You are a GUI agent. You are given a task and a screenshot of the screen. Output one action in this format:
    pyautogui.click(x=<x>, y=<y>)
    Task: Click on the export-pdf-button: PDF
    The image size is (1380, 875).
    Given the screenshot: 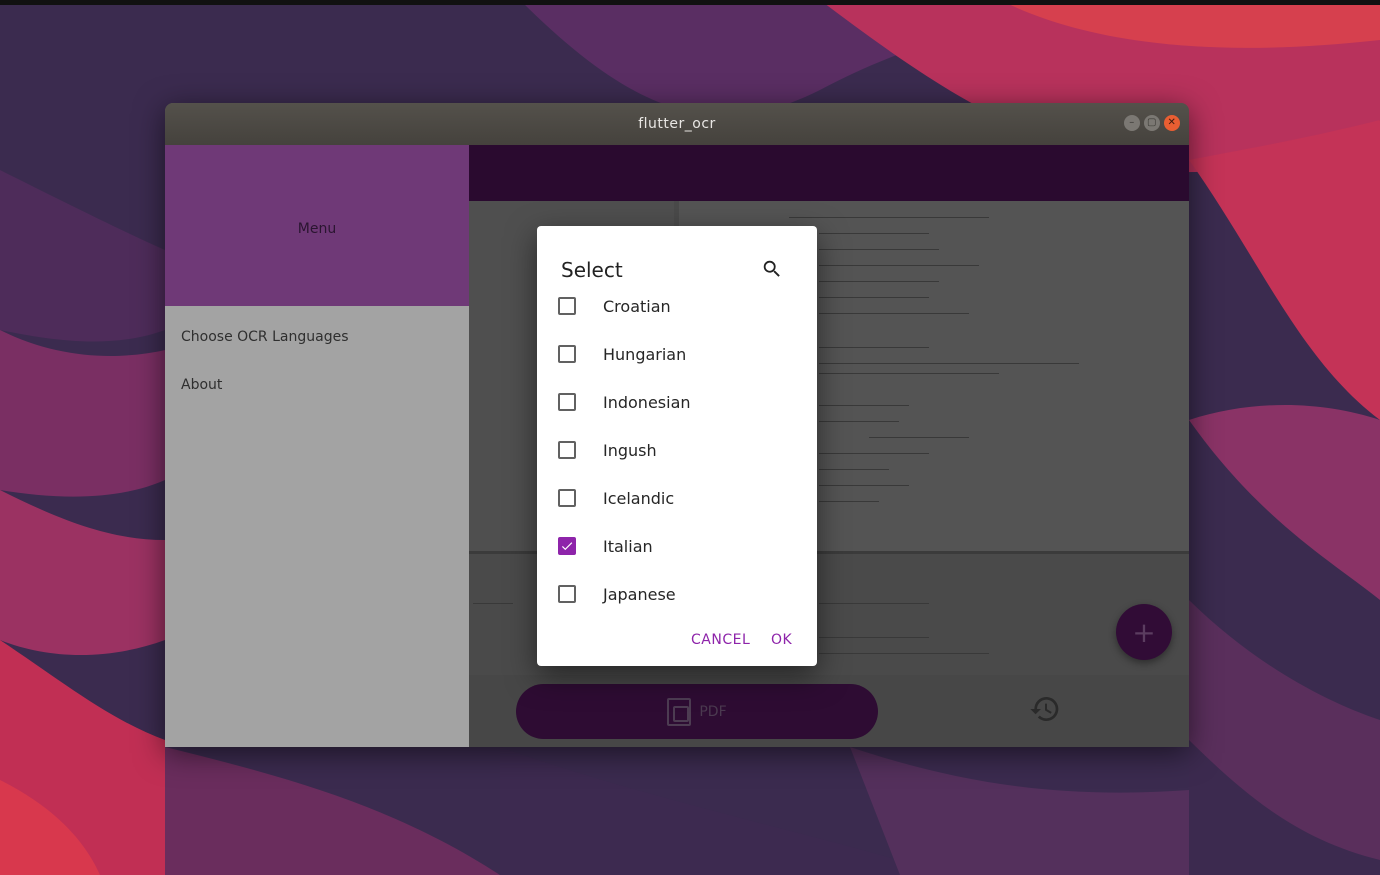 What is the action you would take?
    pyautogui.click(x=697, y=711)
    